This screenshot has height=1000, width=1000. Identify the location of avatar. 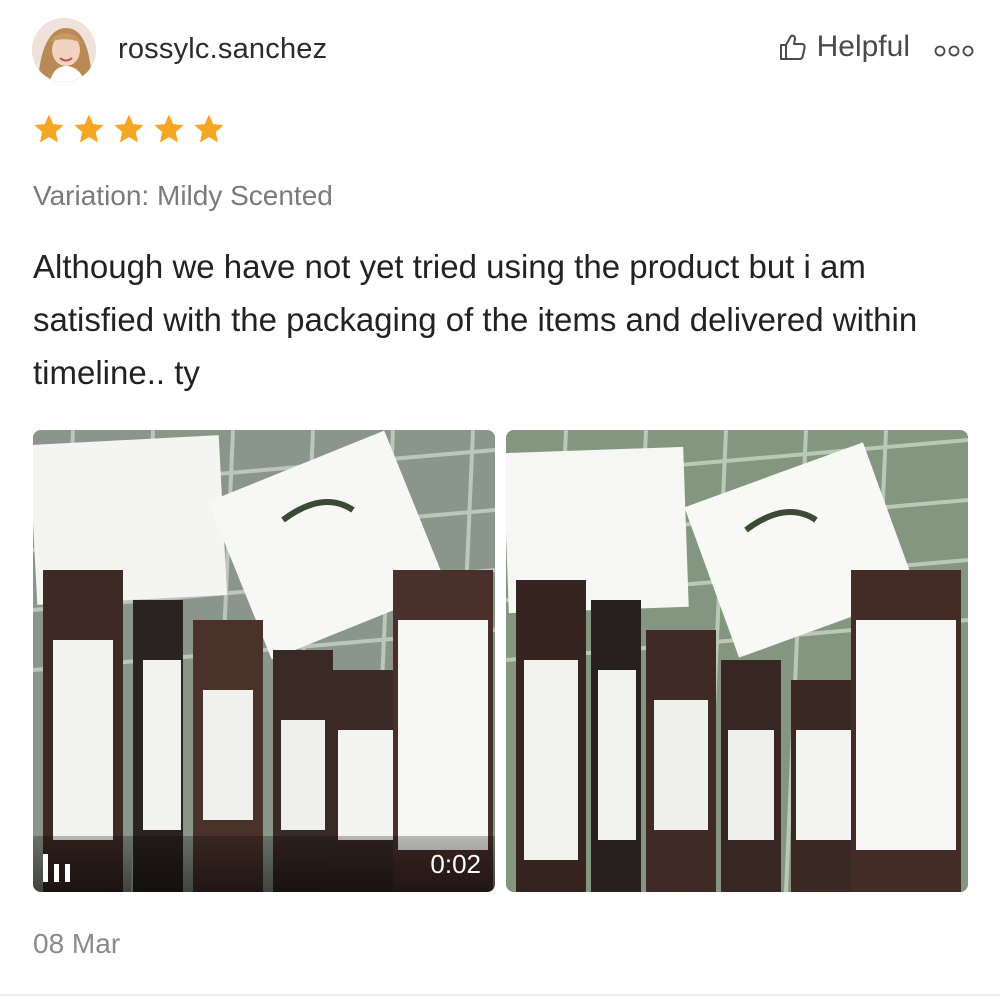
(64, 50).